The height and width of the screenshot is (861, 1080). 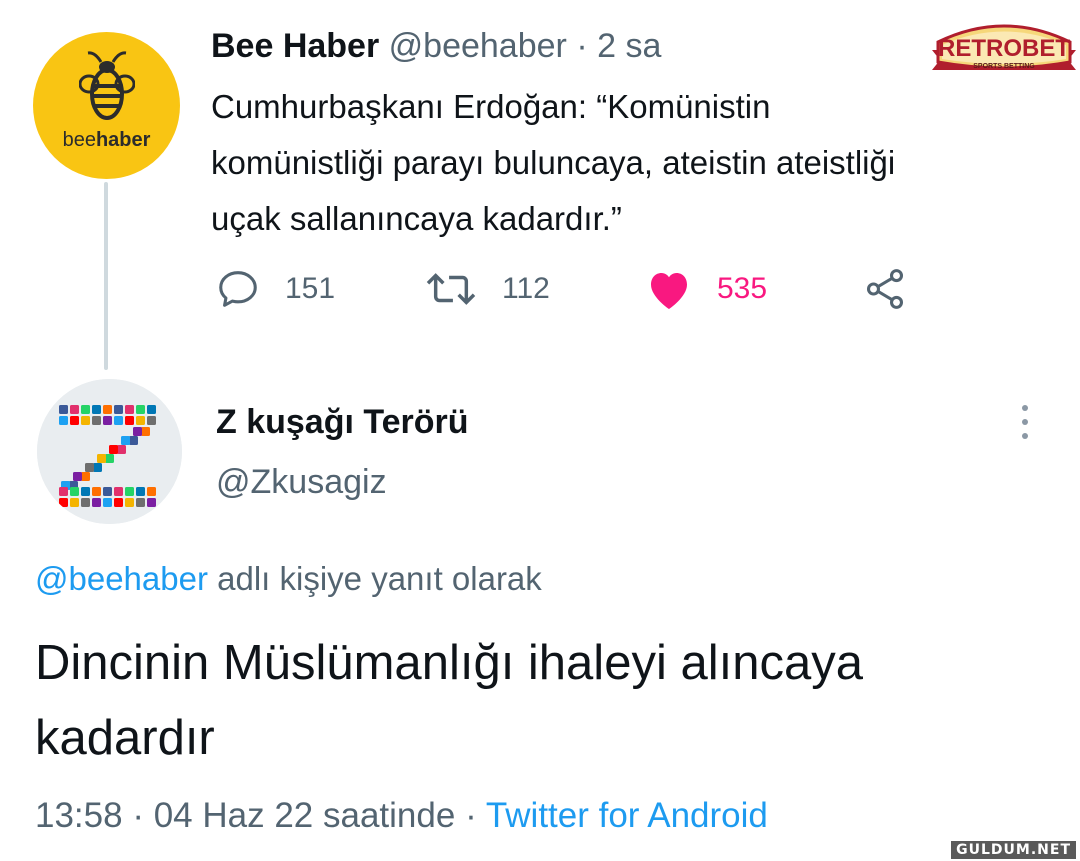 I want to click on site-watermark: GULDUM.NET, so click(x=1013, y=850).